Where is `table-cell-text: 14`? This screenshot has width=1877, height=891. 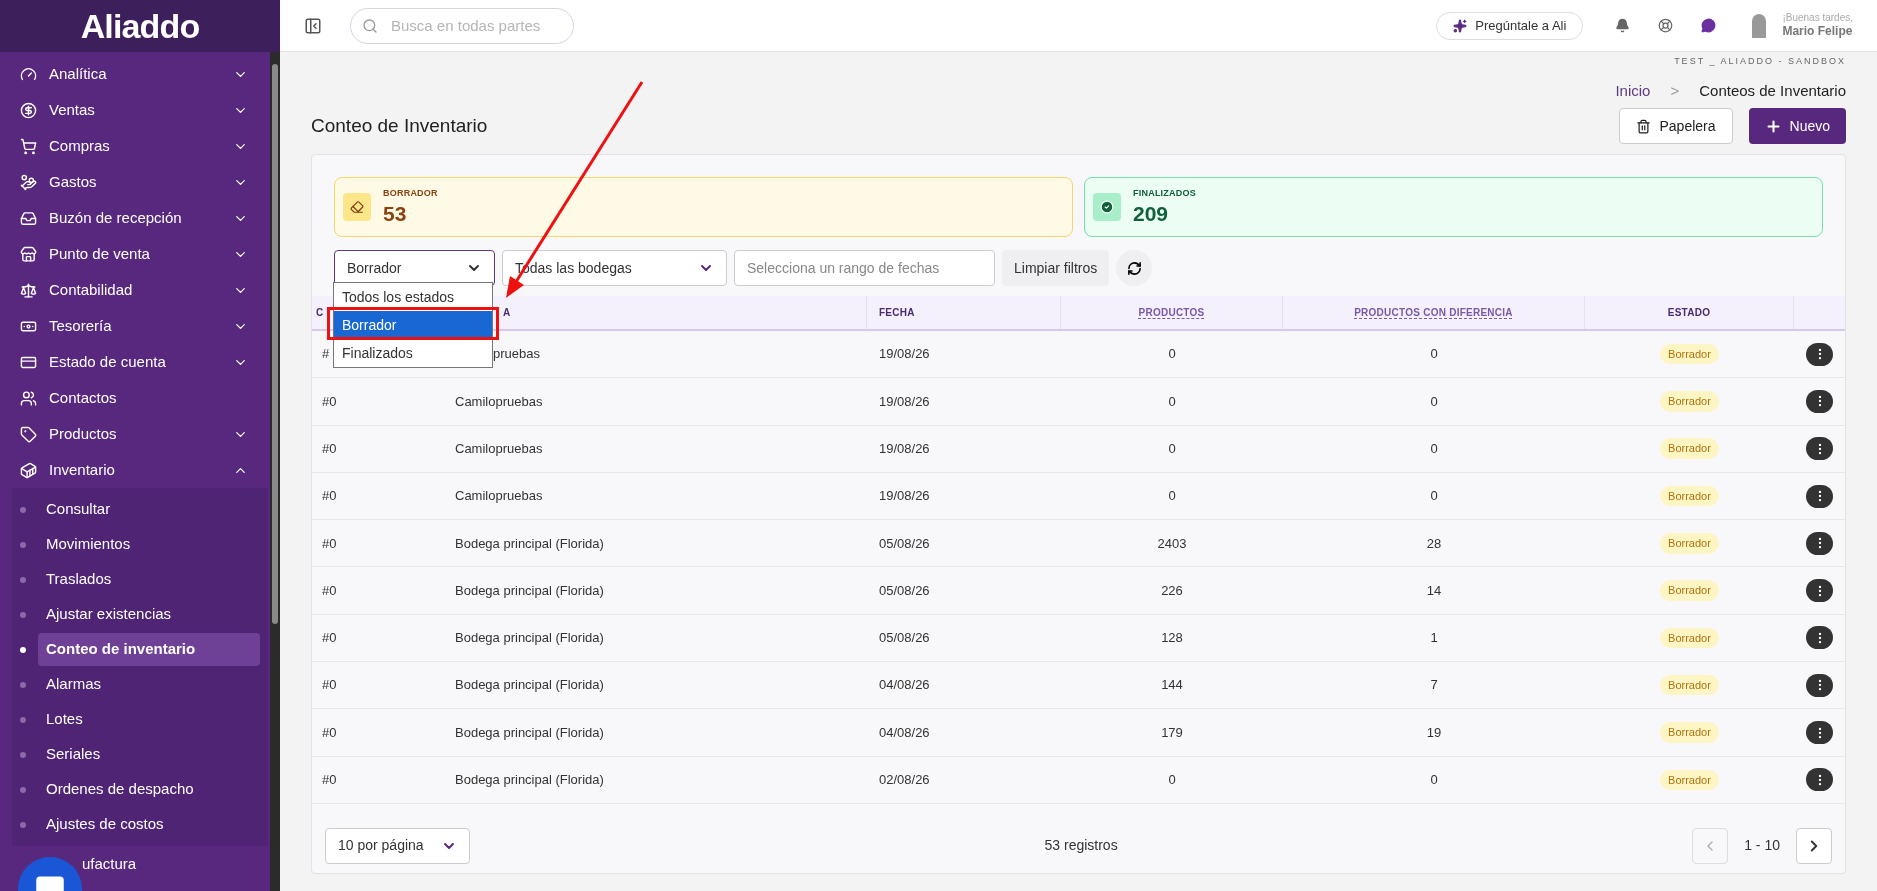
table-cell-text: 14 is located at coordinates (1434, 590).